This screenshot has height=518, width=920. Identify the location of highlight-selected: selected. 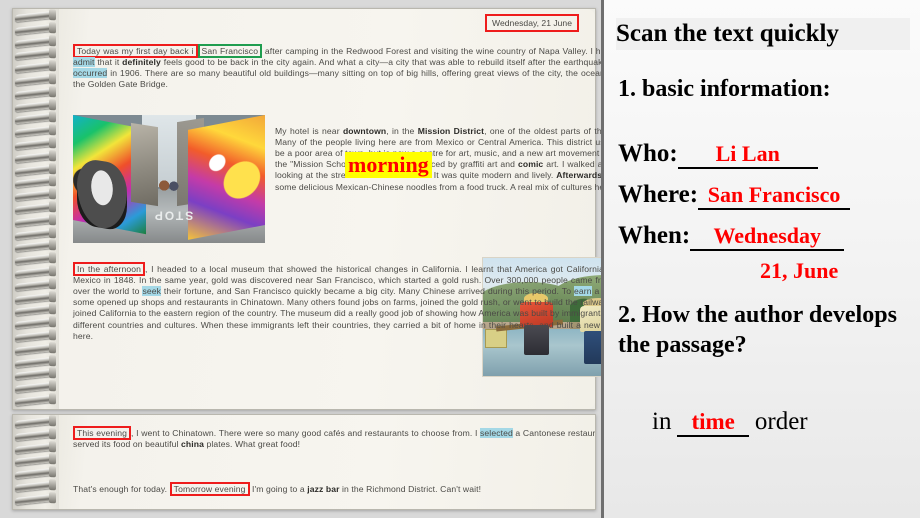
(496, 432).